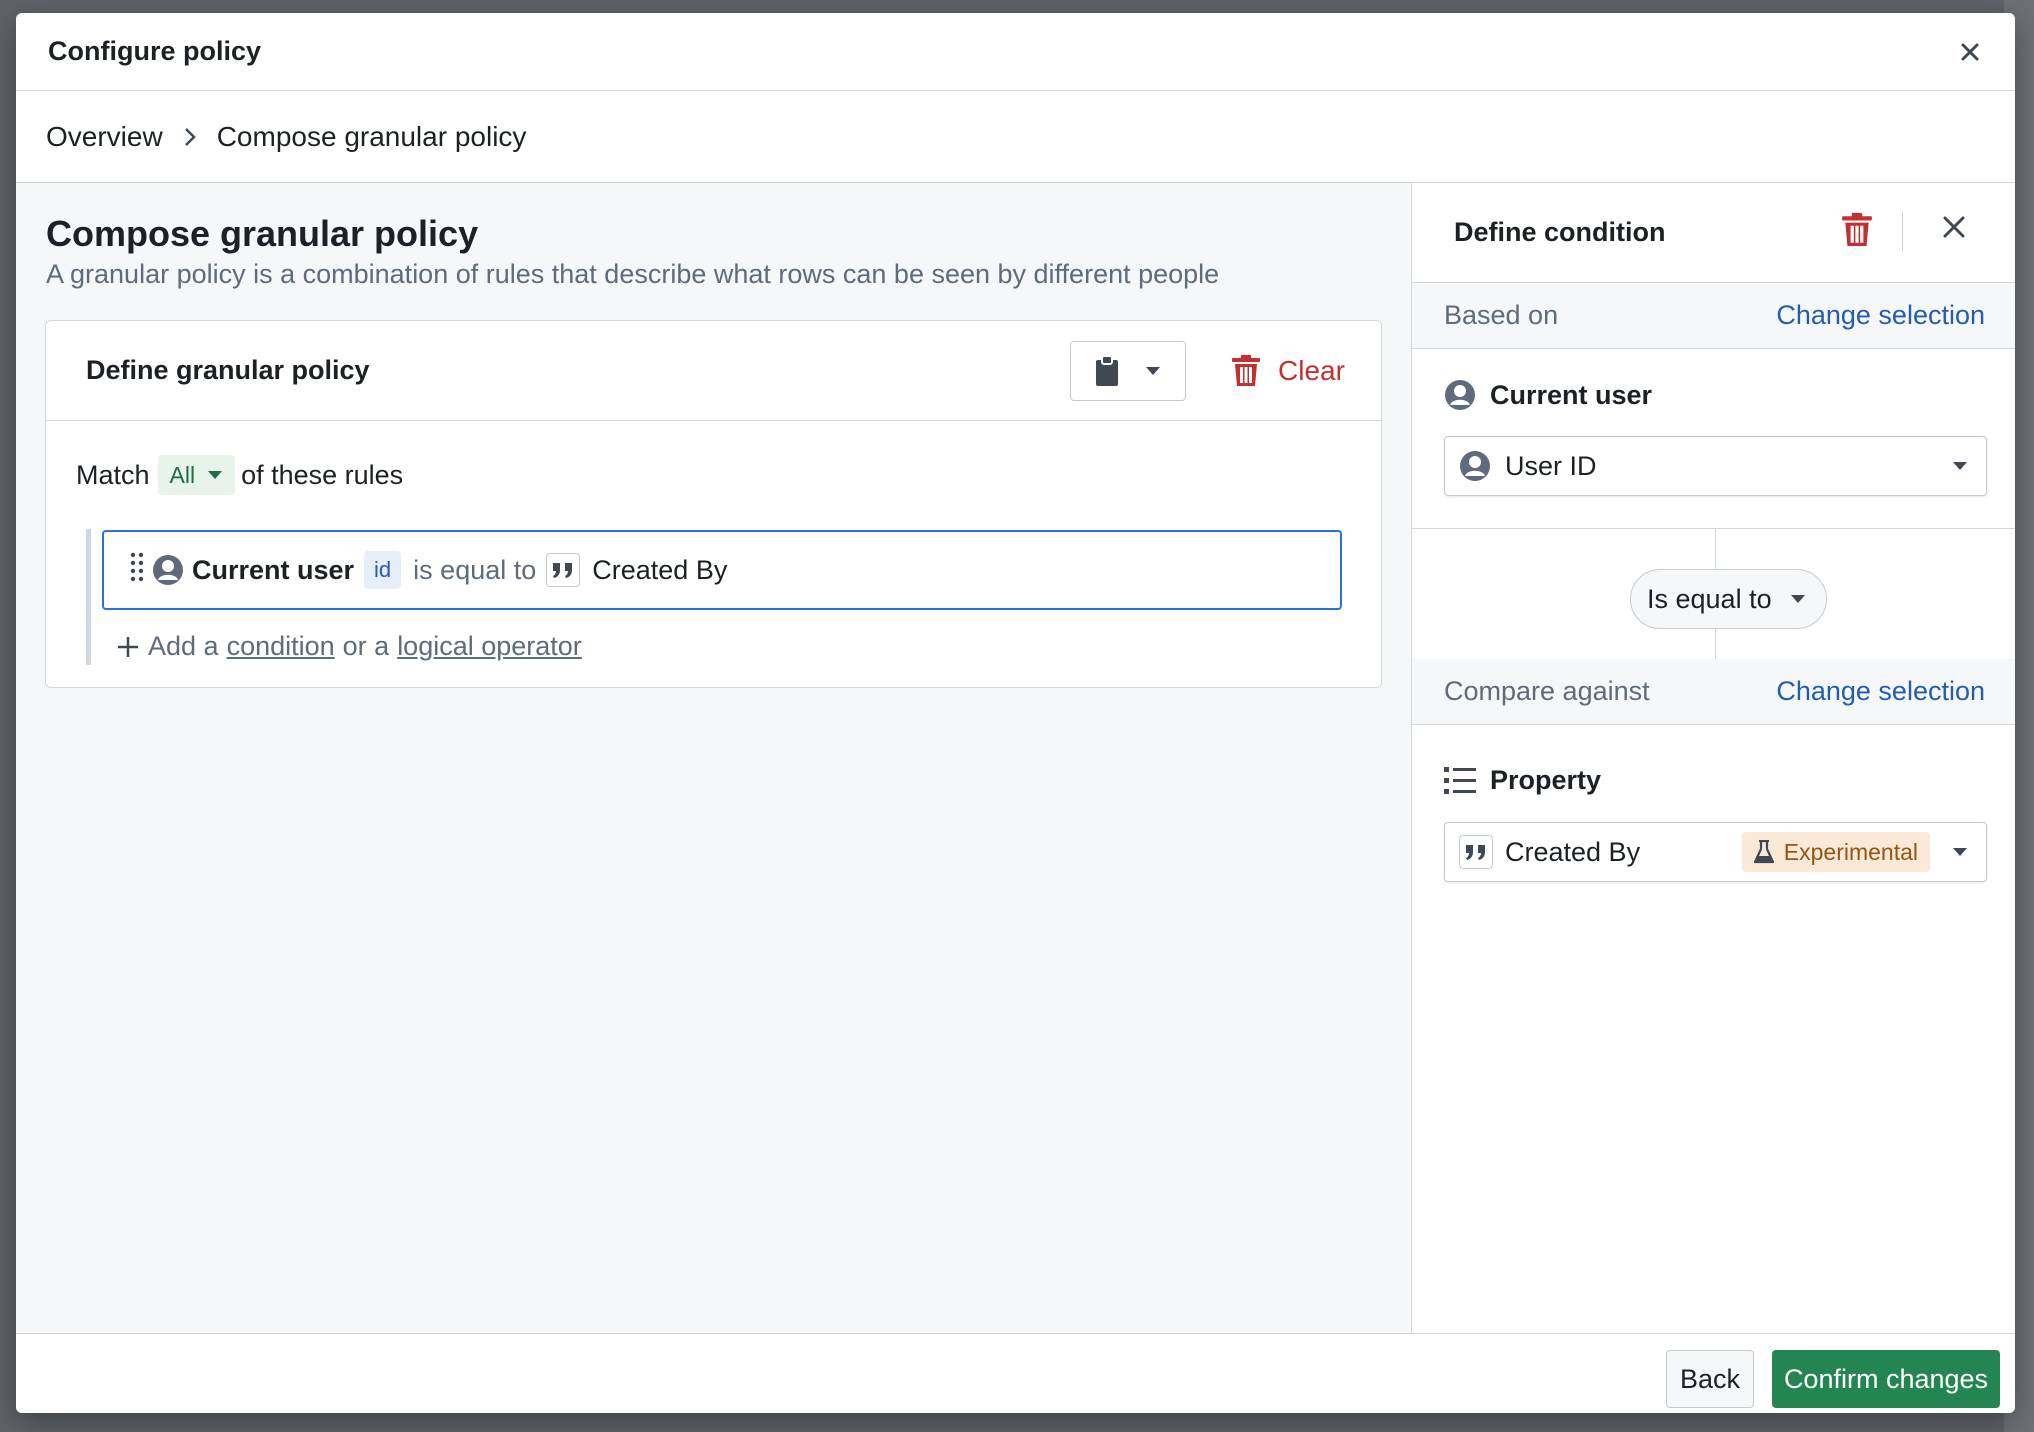 This screenshot has height=1432, width=2034. Describe the element at coordinates (1546, 780) in the screenshot. I see `property-heading-label: Property` at that location.